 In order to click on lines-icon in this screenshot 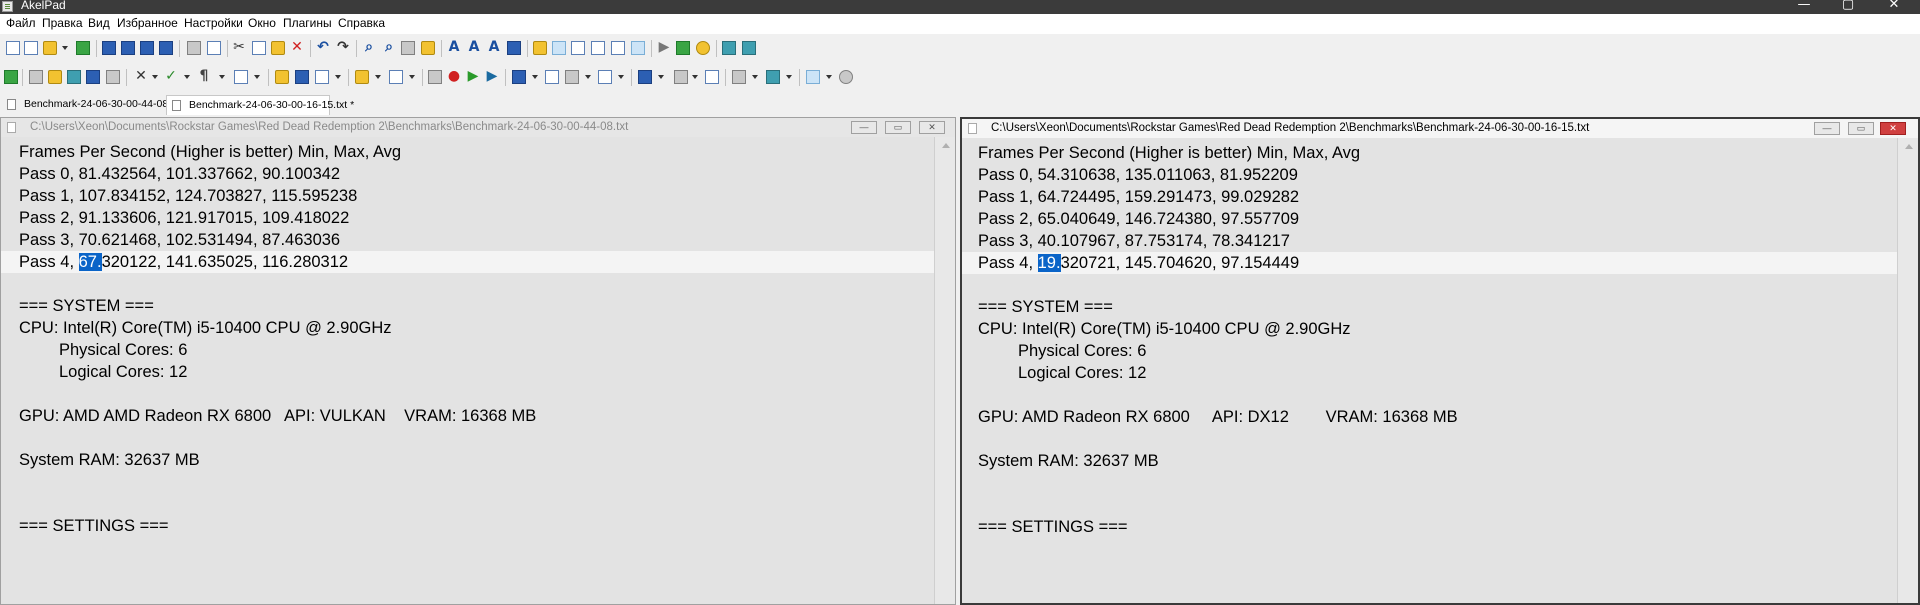, I will do `click(572, 77)`.